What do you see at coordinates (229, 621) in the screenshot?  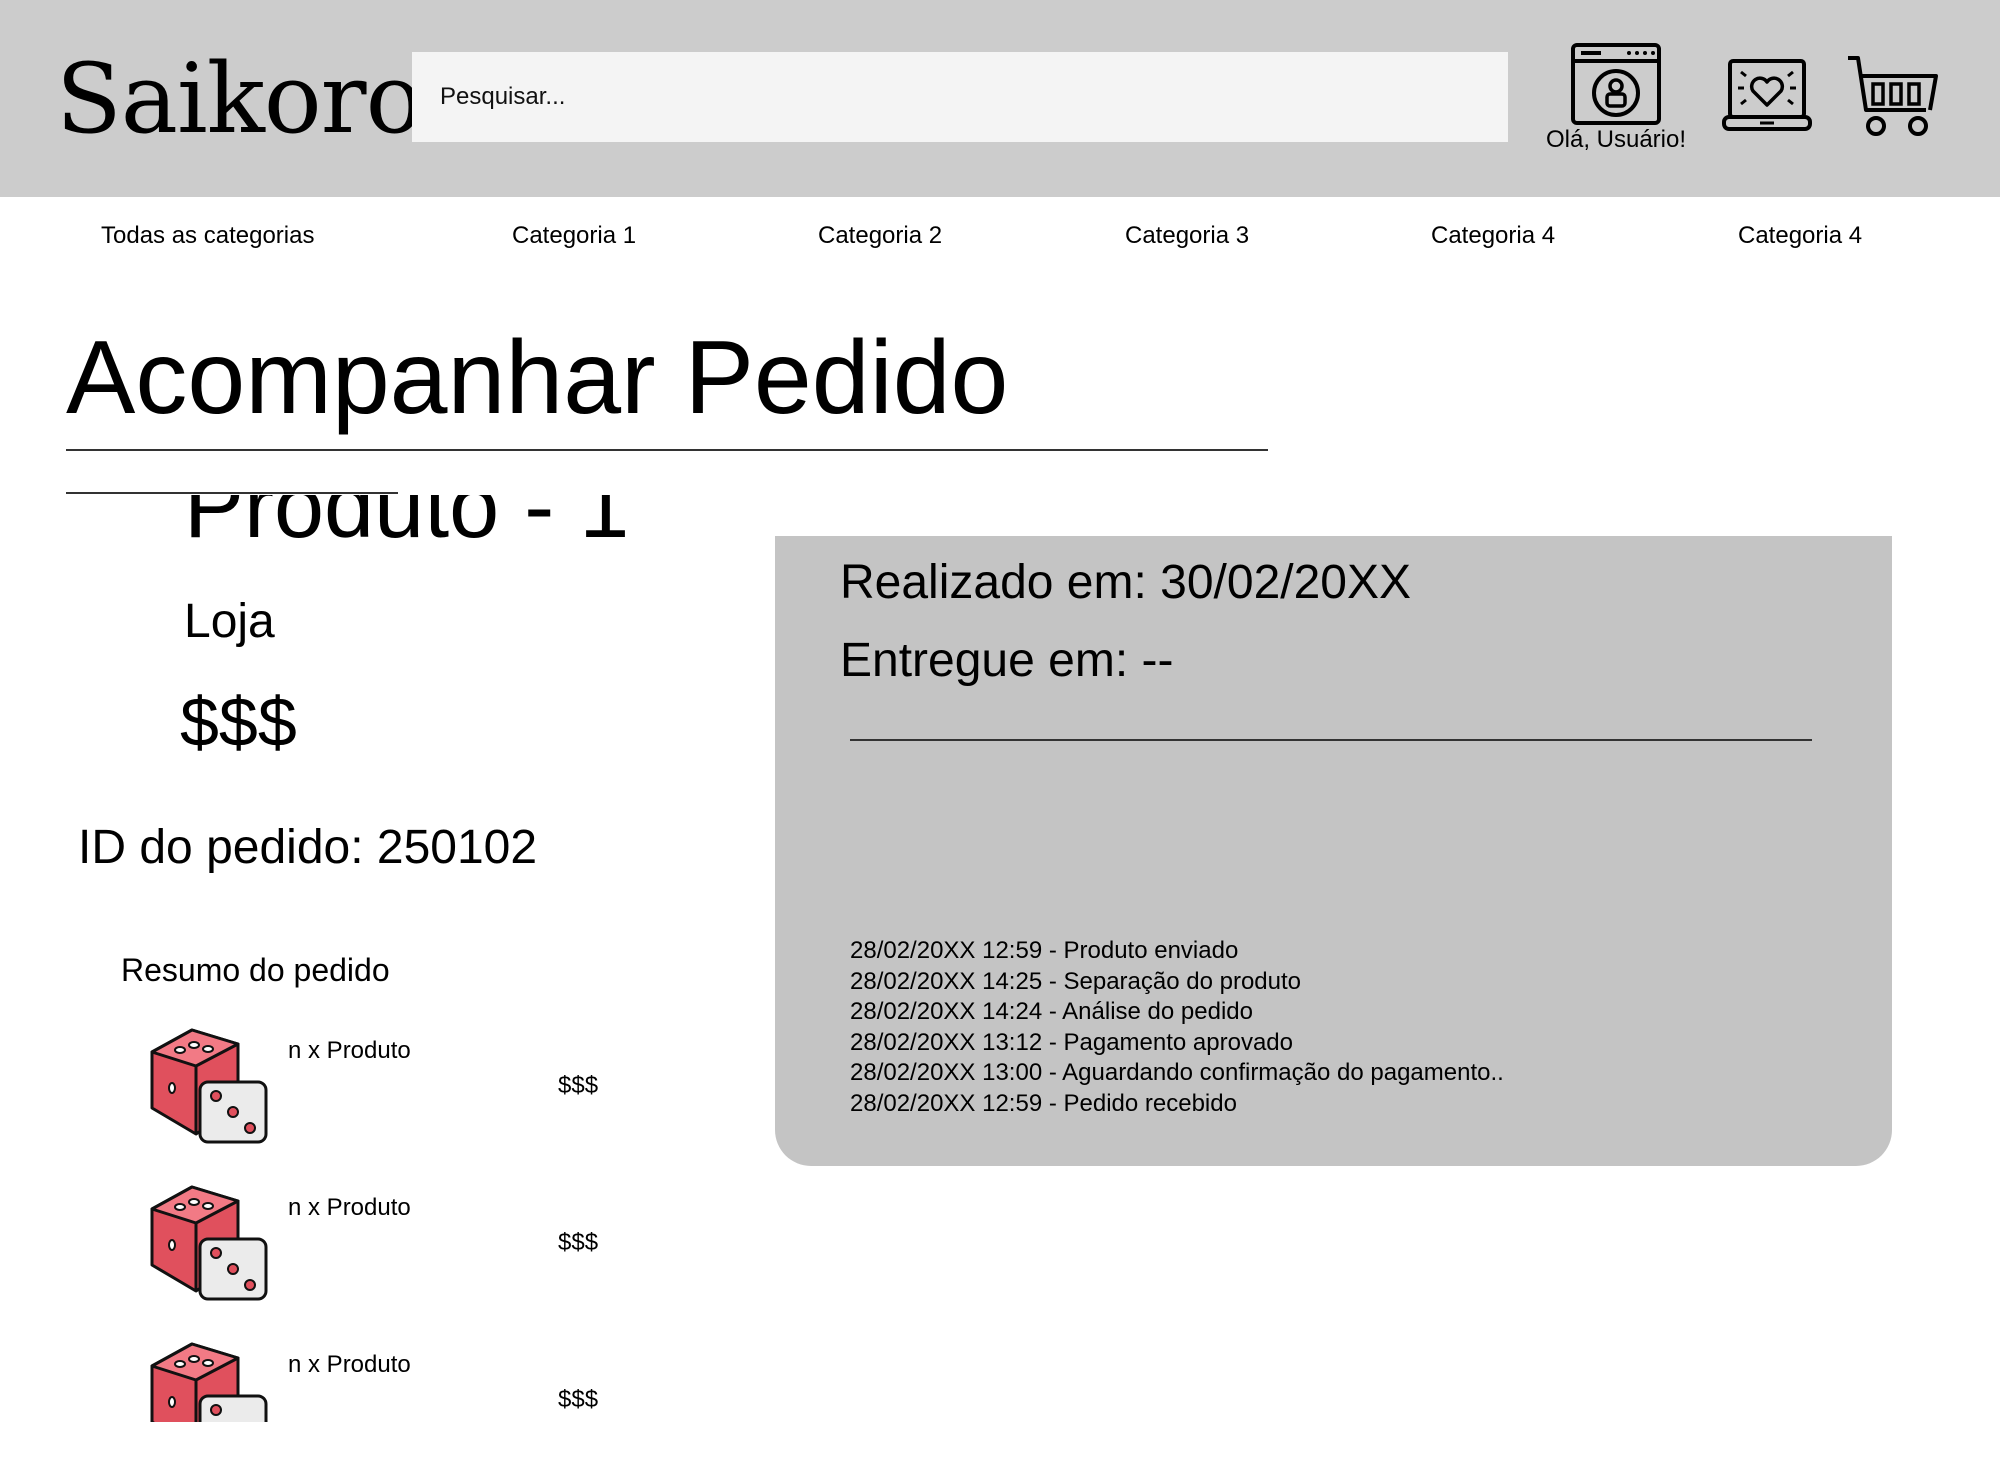 I see `store-name: Loja` at bounding box center [229, 621].